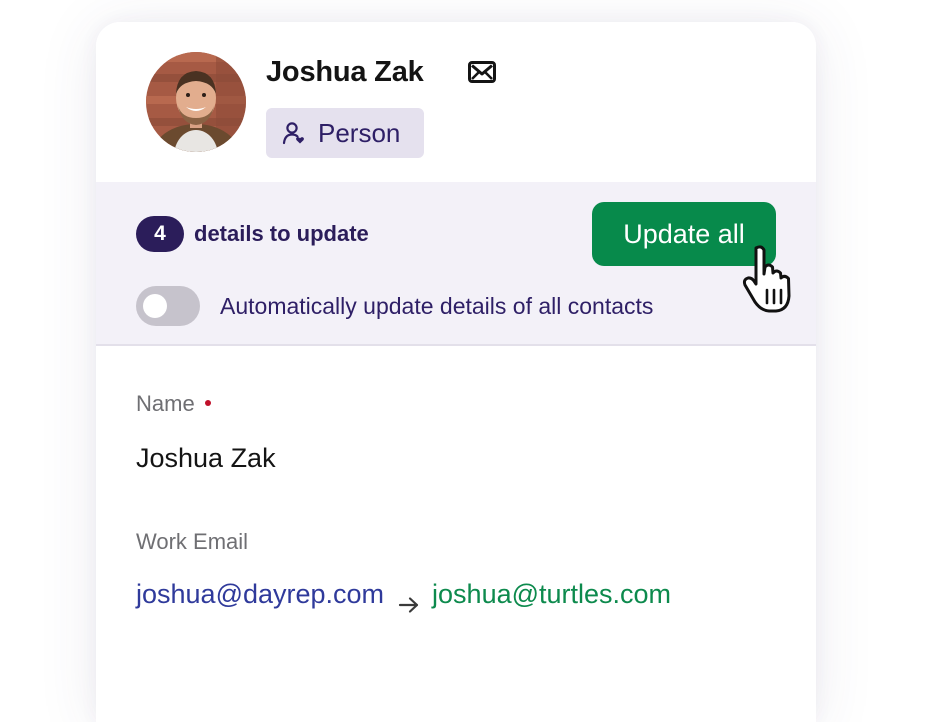  Describe the element at coordinates (155, 306) in the screenshot. I see `toggle-knob` at that location.